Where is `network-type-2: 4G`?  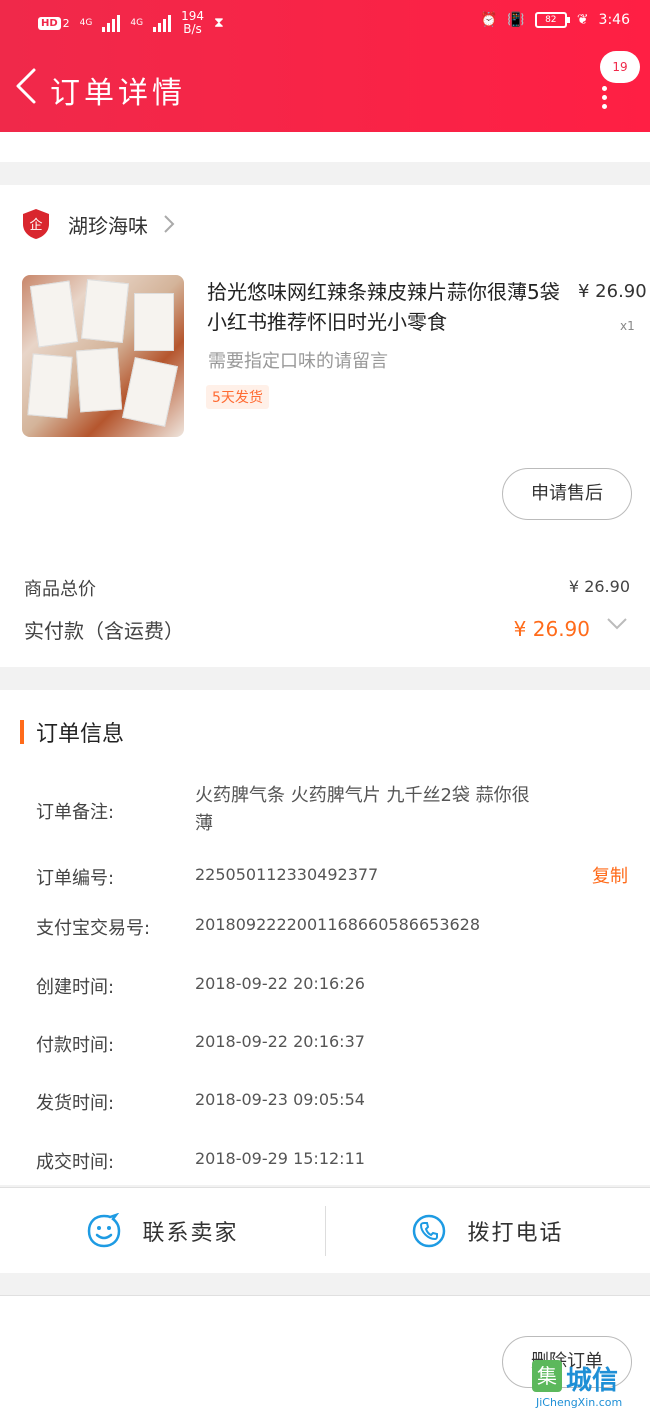 network-type-2: 4G is located at coordinates (137, 23).